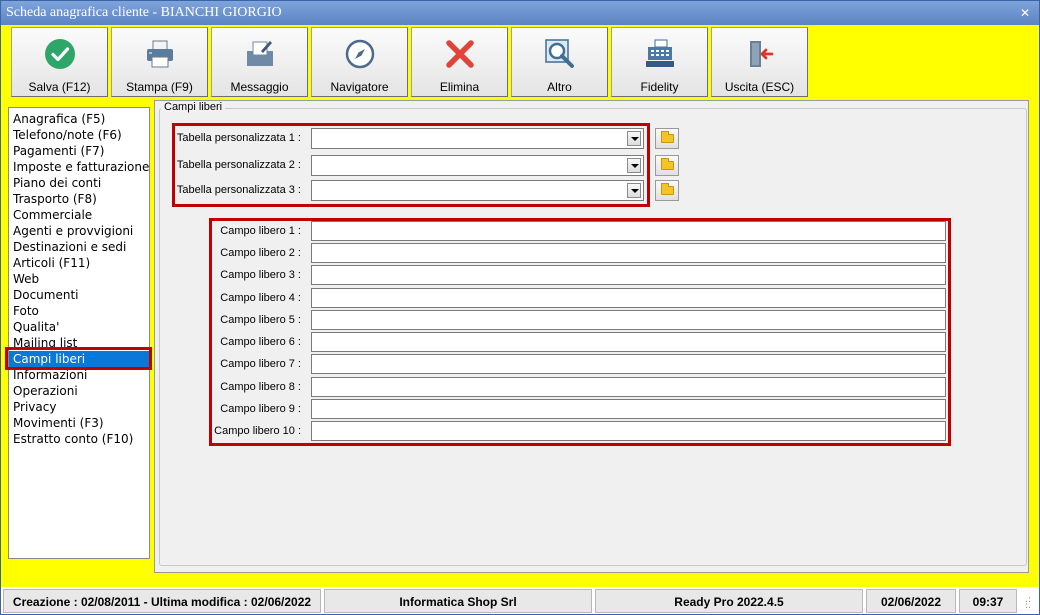 The width and height of the screenshot is (1040, 615). Describe the element at coordinates (79, 231) in the screenshot. I see `sidebar-item-agenti: Agenti e provvigioni` at that location.